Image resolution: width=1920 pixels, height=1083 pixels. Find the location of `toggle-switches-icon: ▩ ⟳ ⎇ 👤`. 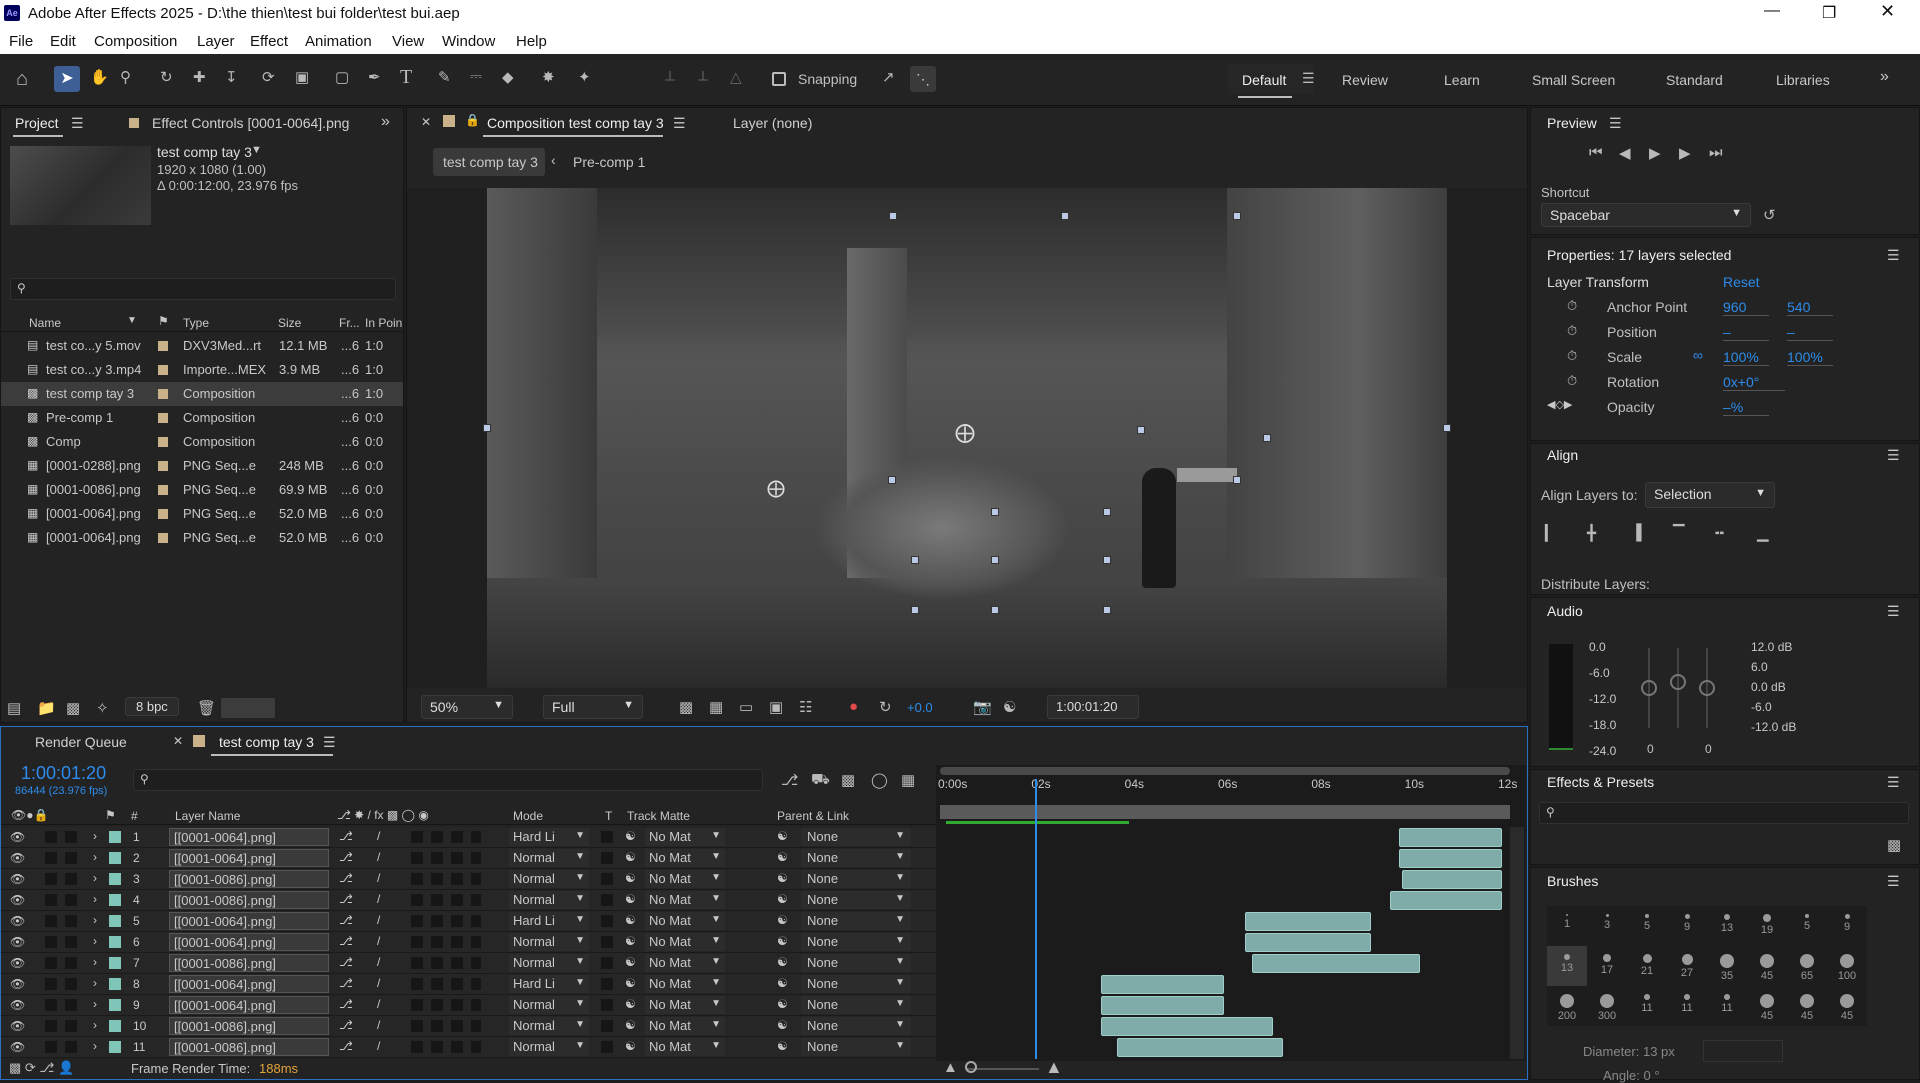

toggle-switches-icon: ▩ ⟳ ⎇ 👤 is located at coordinates (41, 1068).